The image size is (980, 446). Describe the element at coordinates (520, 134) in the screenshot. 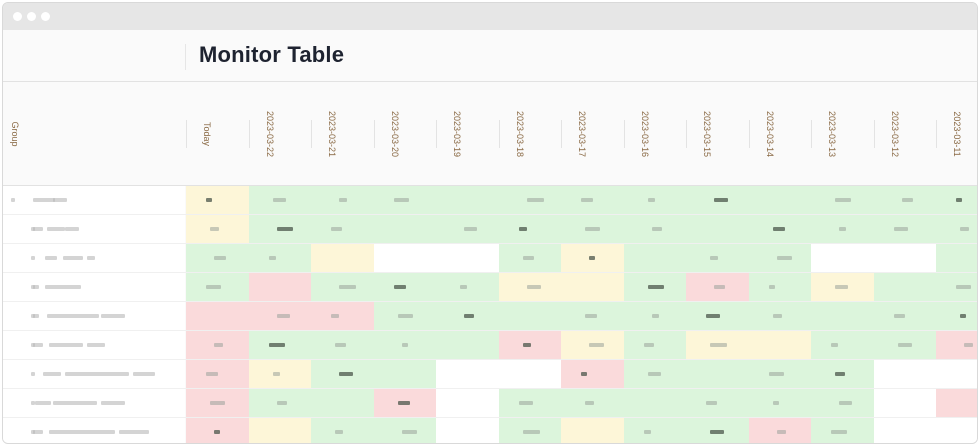

I see `column-header-2023-03-18: 2023-03-18` at that location.